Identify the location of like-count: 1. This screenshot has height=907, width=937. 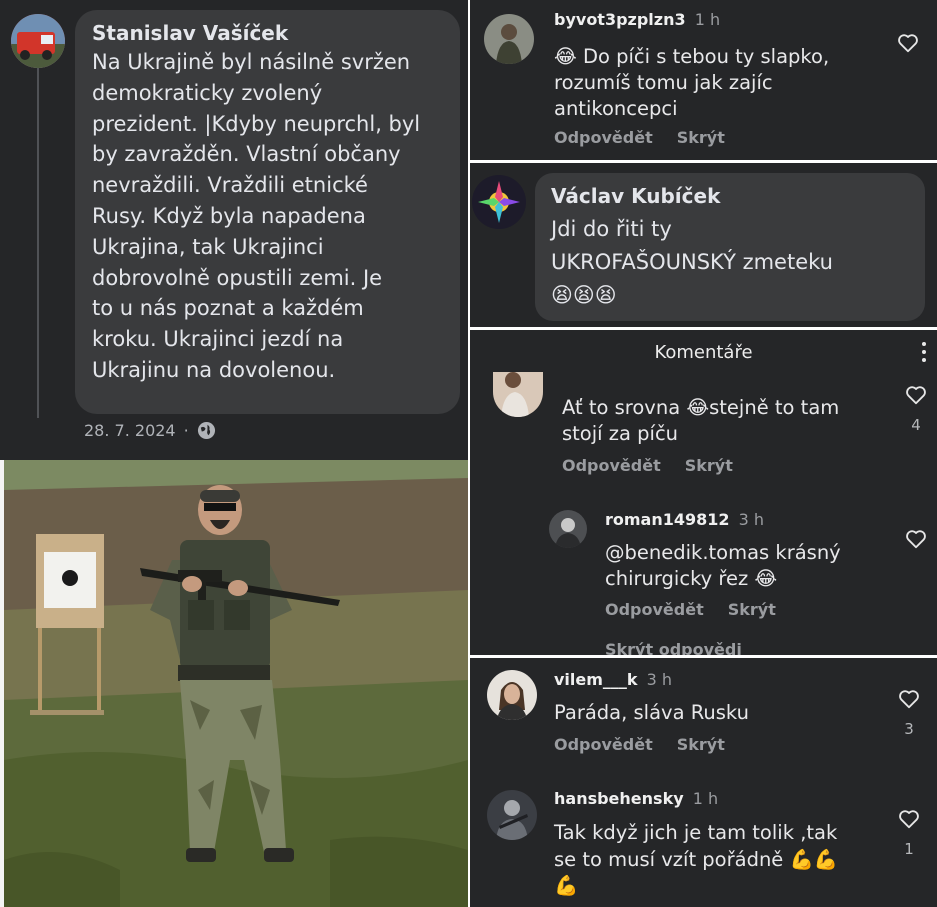
(909, 849).